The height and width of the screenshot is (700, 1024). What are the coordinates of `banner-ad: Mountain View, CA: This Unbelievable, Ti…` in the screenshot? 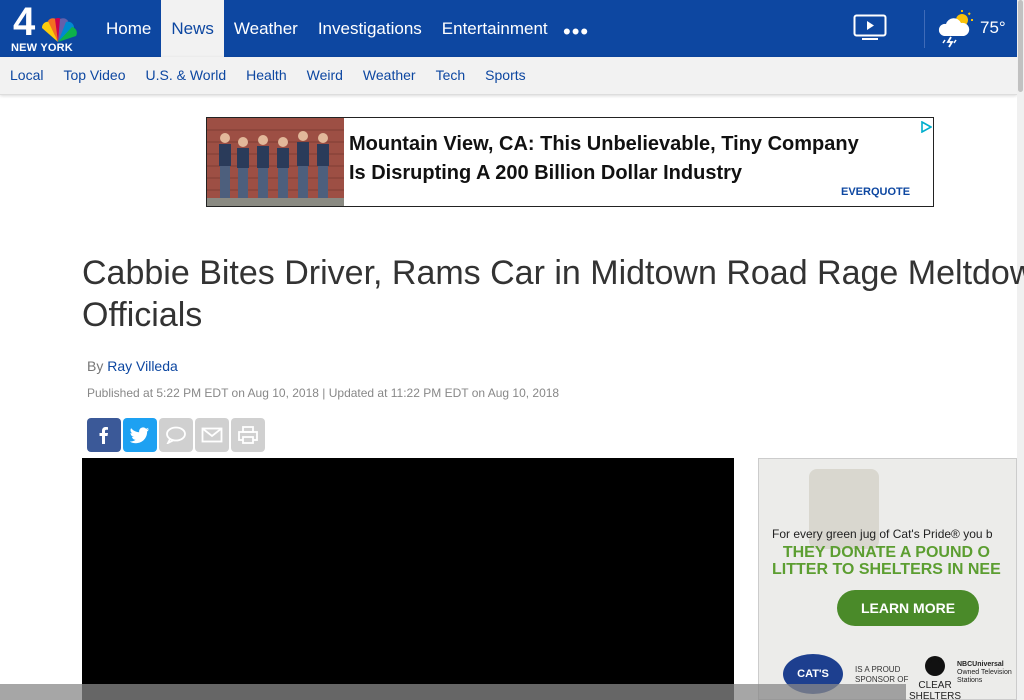 It's located at (570, 162).